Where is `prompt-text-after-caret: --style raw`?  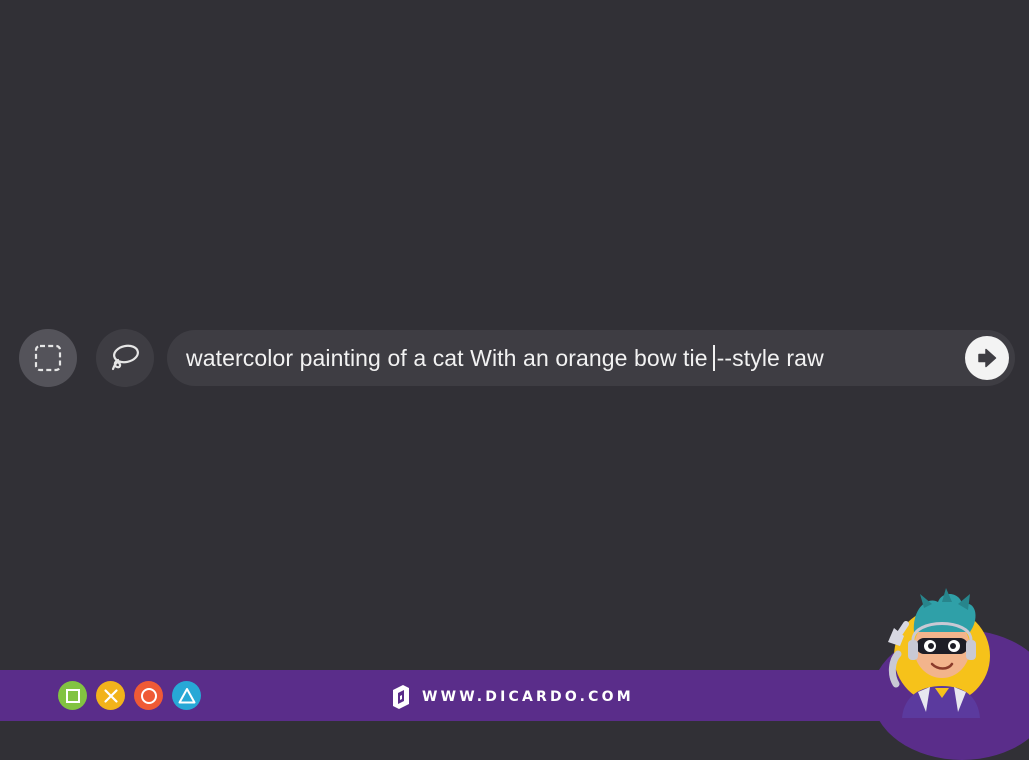 prompt-text-after-caret: --style raw is located at coordinates (770, 358).